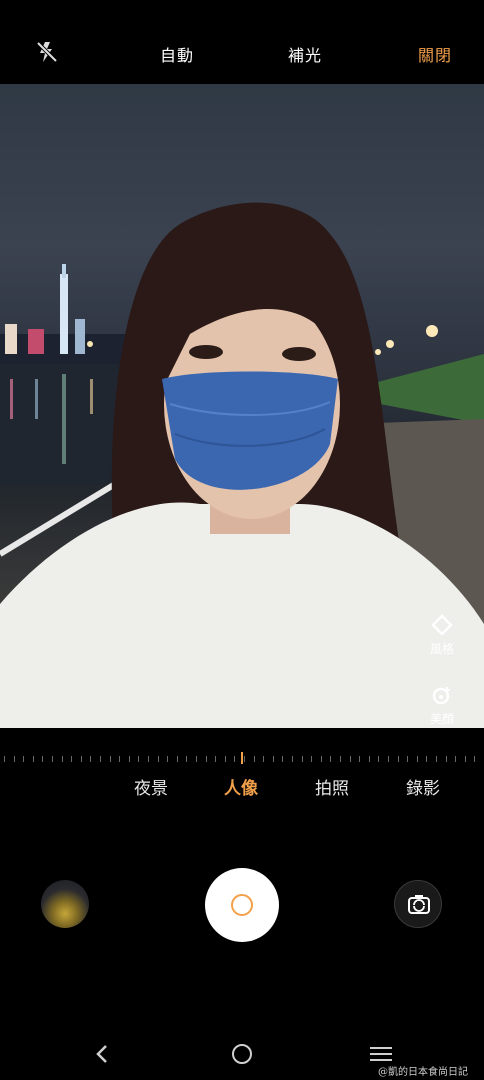 This screenshot has width=484, height=1080. Describe the element at coordinates (242, 1054) in the screenshot. I see `home-icon` at that location.